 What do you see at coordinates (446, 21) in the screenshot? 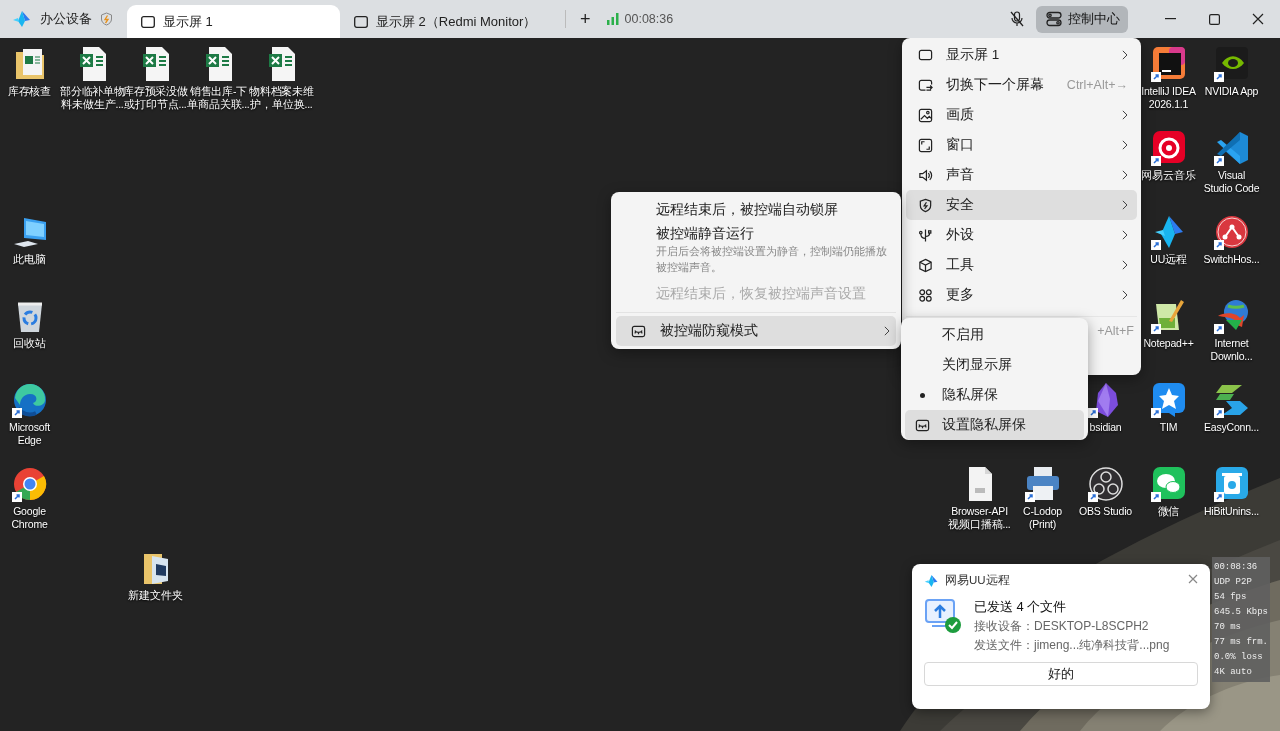
I see `screen-tab: 显示屏 2（Redmi Monitor）` at bounding box center [446, 21].